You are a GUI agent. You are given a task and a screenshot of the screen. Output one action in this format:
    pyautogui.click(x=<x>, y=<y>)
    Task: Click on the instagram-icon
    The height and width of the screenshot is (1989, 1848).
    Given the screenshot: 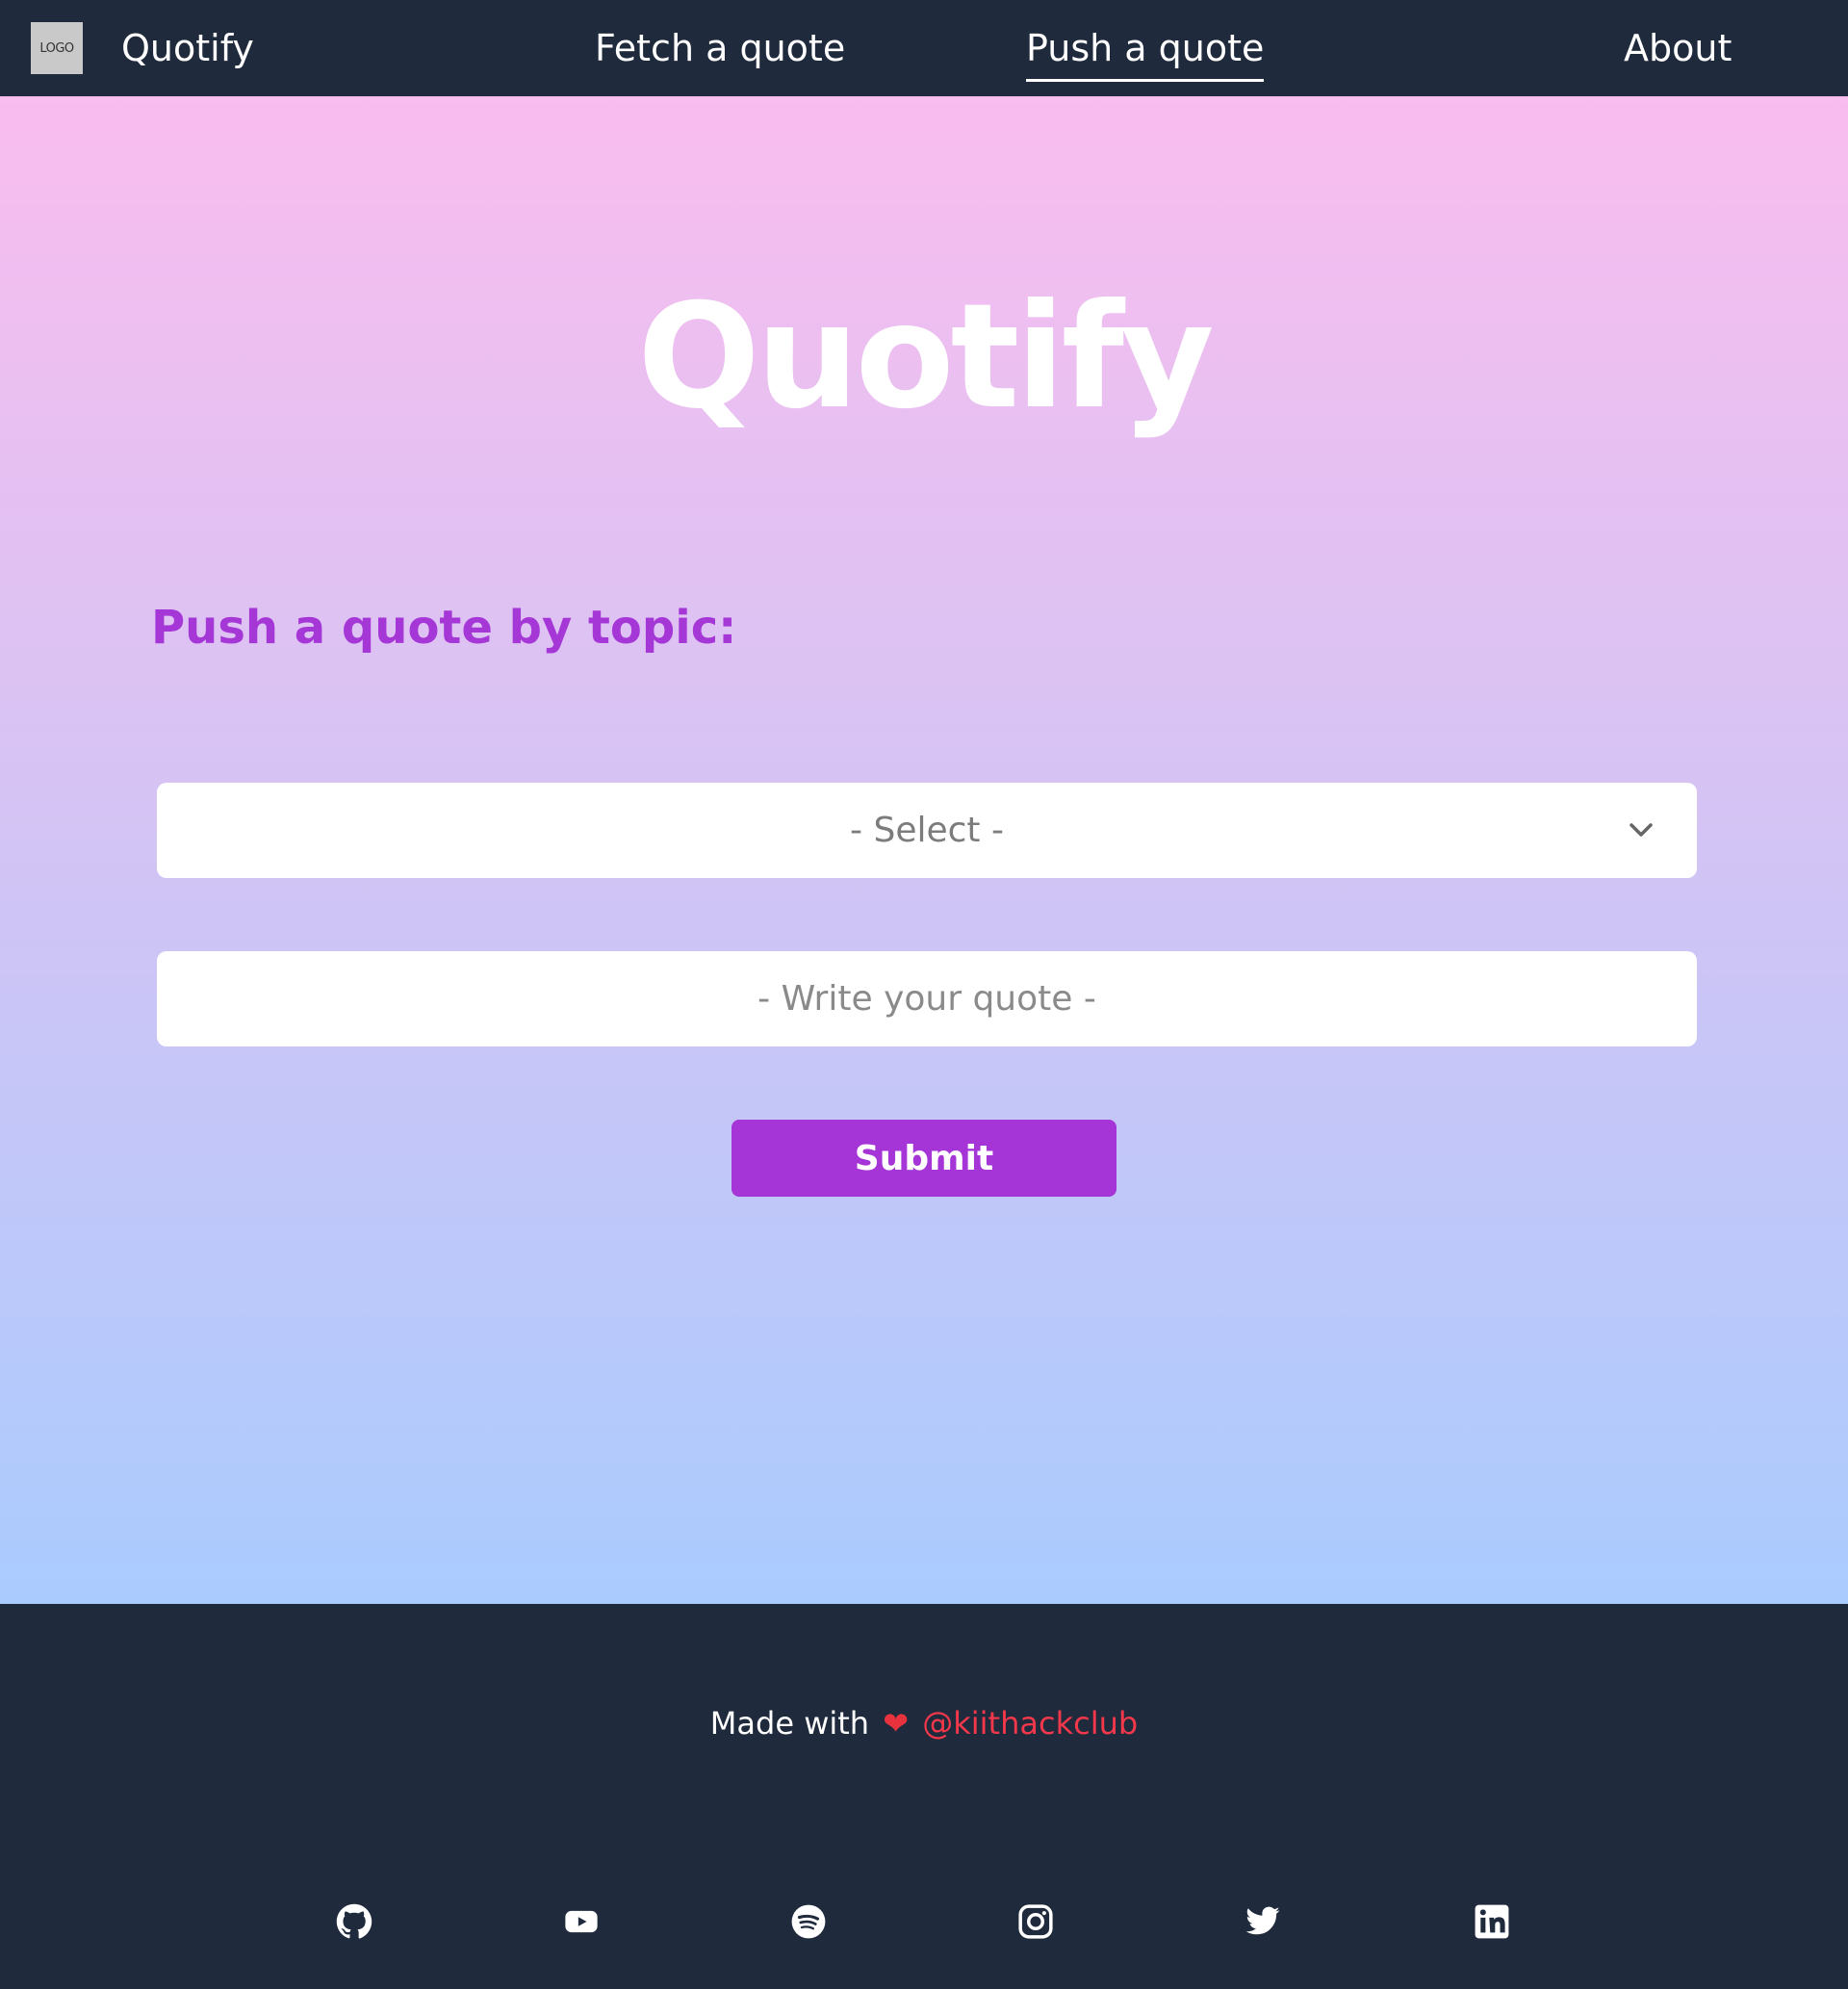 What is the action you would take?
    pyautogui.click(x=1035, y=1921)
    